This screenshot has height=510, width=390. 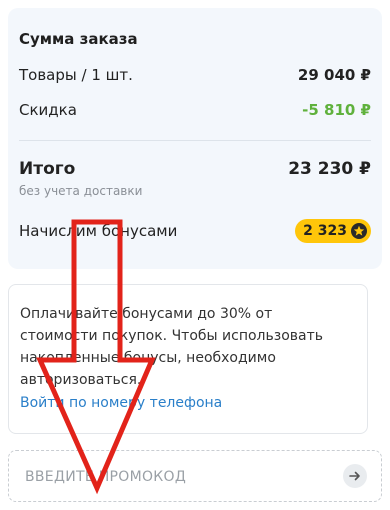 What do you see at coordinates (81, 191) in the screenshot?
I see `total-note: без учета доставки` at bounding box center [81, 191].